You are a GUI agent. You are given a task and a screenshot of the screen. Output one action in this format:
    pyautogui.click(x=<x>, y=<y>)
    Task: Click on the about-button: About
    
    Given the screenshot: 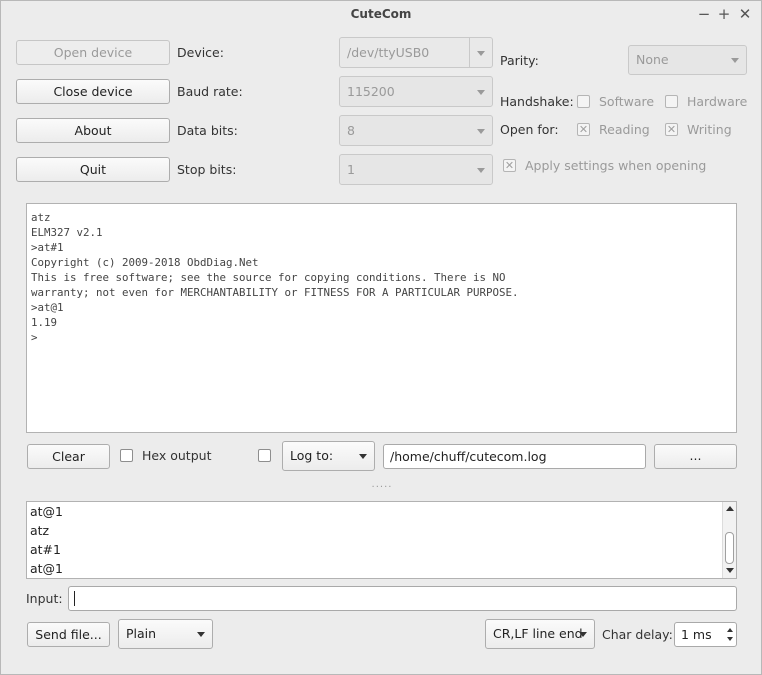 What is the action you would take?
    pyautogui.click(x=93, y=130)
    